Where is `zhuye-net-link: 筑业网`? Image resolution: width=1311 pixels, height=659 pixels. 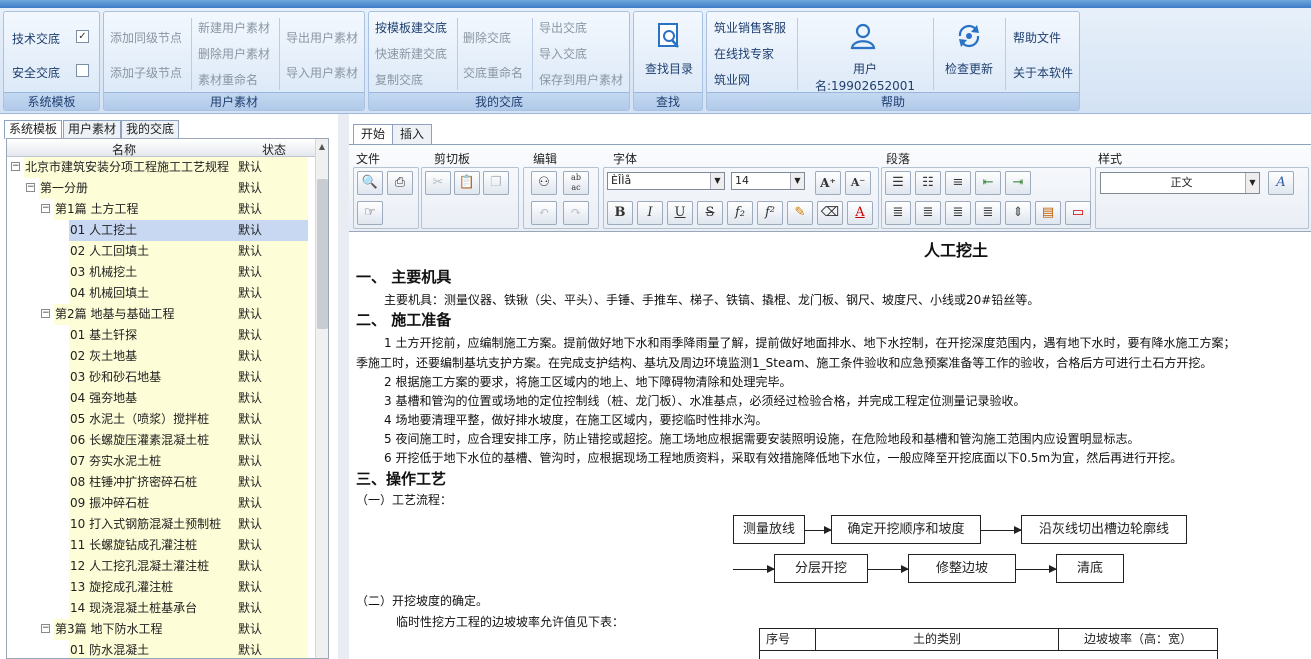 zhuye-net-link: 筑业网 is located at coordinates (732, 79).